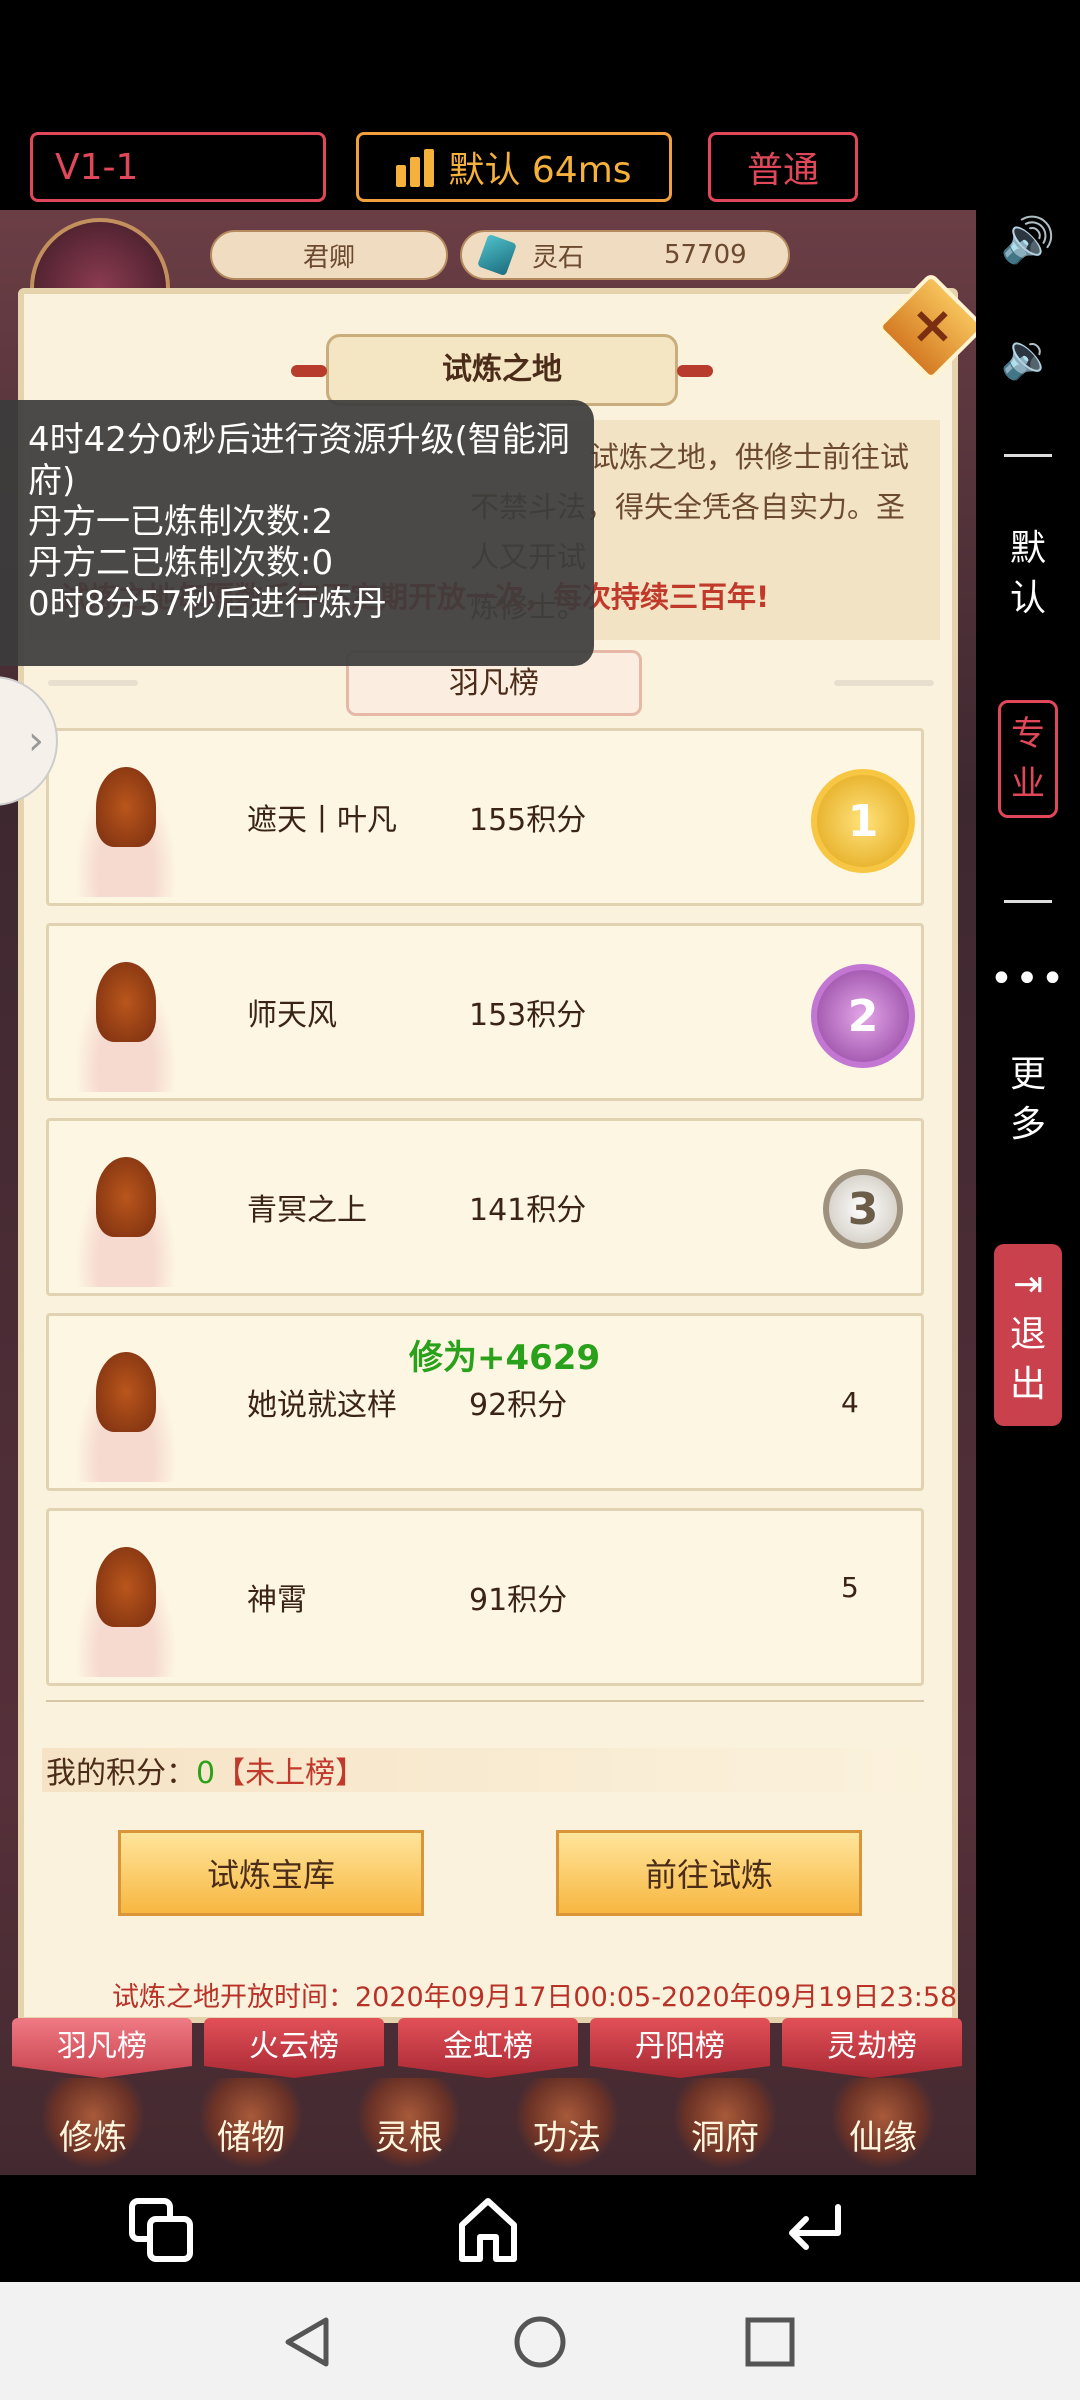  Describe the element at coordinates (181, 522) in the screenshot. I see `overlay-line-2: 丹方一已炼制次数:2` at that location.